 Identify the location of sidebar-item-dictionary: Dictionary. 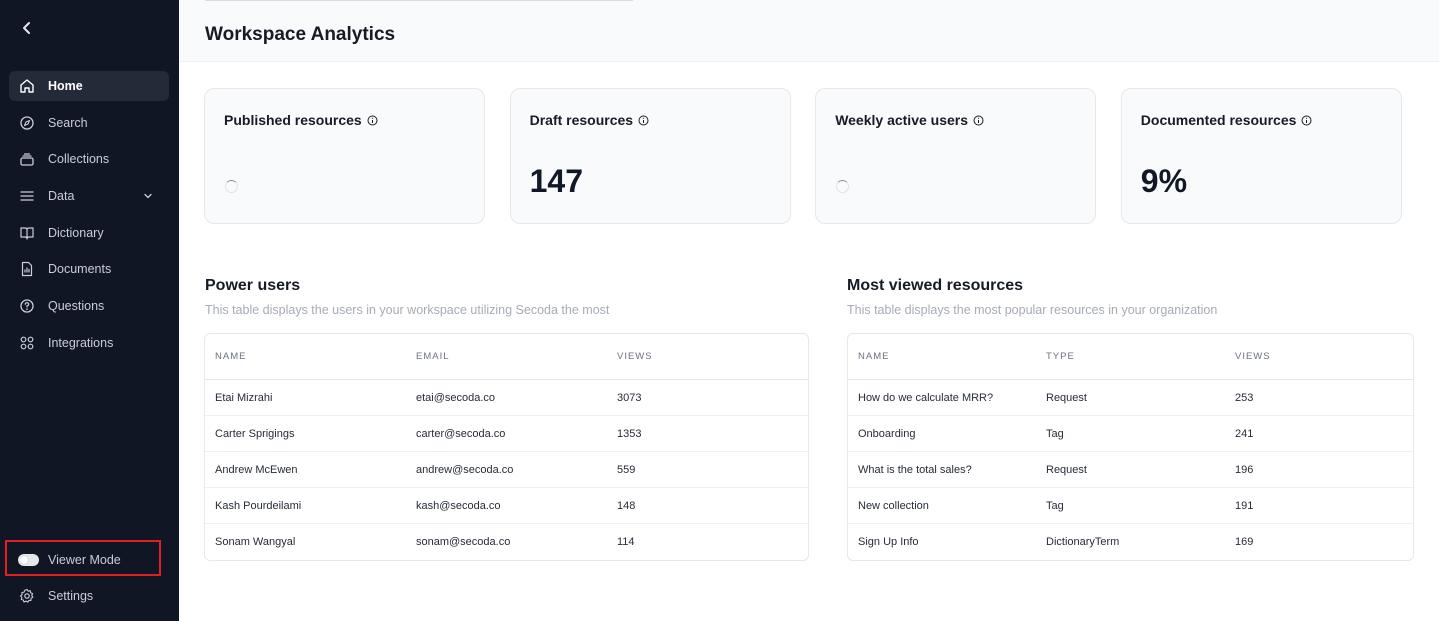
(89, 233).